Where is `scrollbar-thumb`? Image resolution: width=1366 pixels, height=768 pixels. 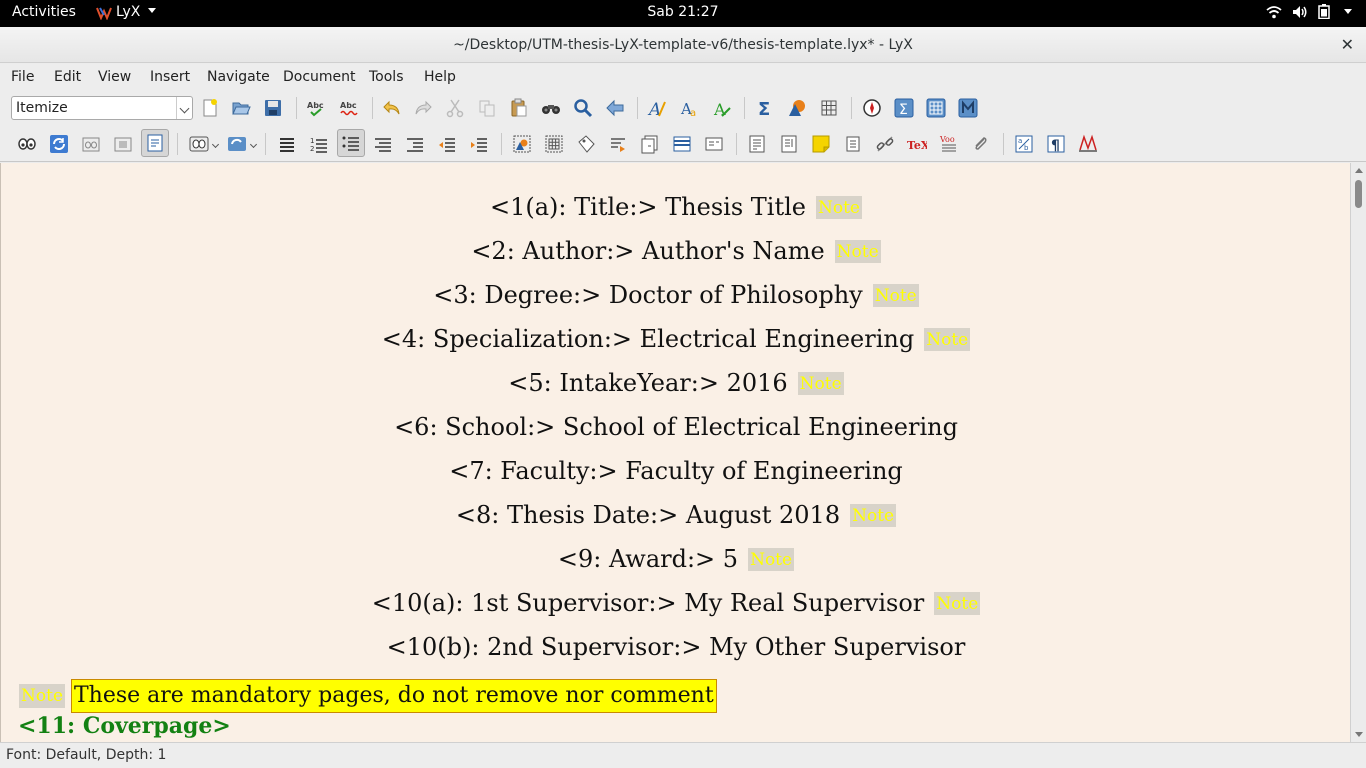 scrollbar-thumb is located at coordinates (1358, 194).